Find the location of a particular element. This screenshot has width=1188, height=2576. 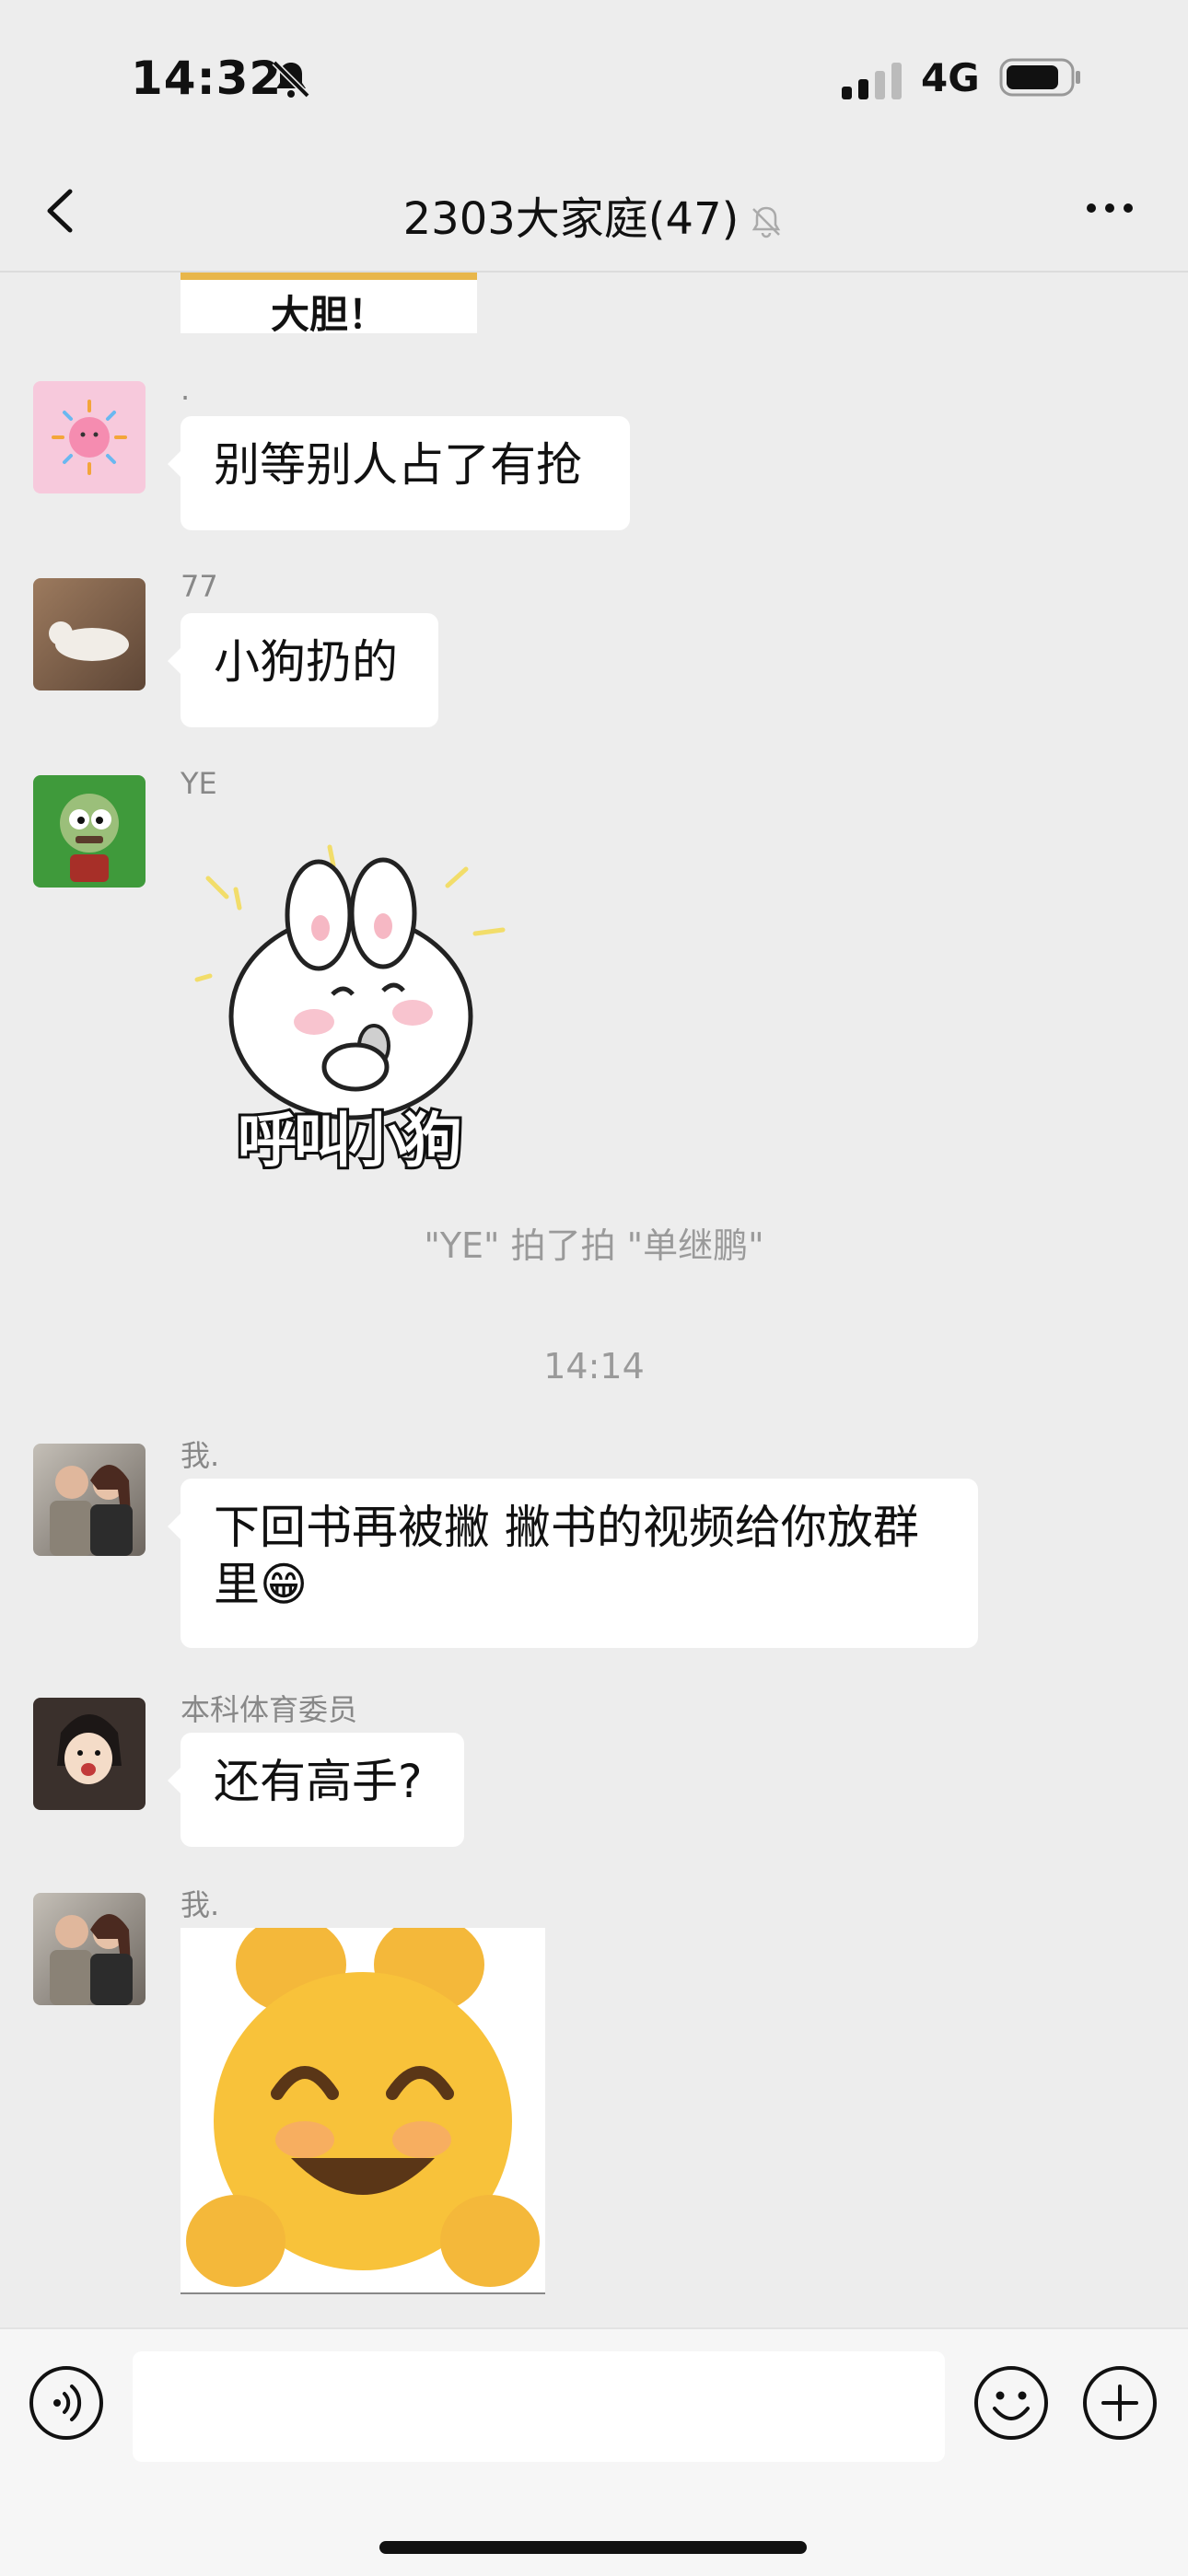

smile-emoji-sticker-icon is located at coordinates (363, 2102).